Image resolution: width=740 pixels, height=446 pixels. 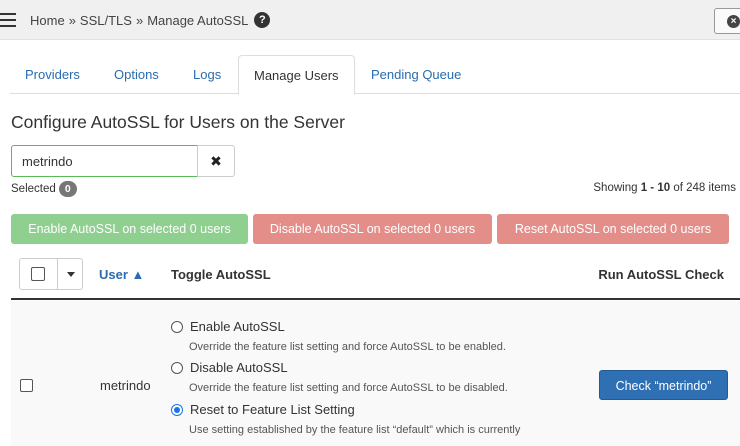 What do you see at coordinates (136, 74) in the screenshot?
I see `tab-options: Options` at bounding box center [136, 74].